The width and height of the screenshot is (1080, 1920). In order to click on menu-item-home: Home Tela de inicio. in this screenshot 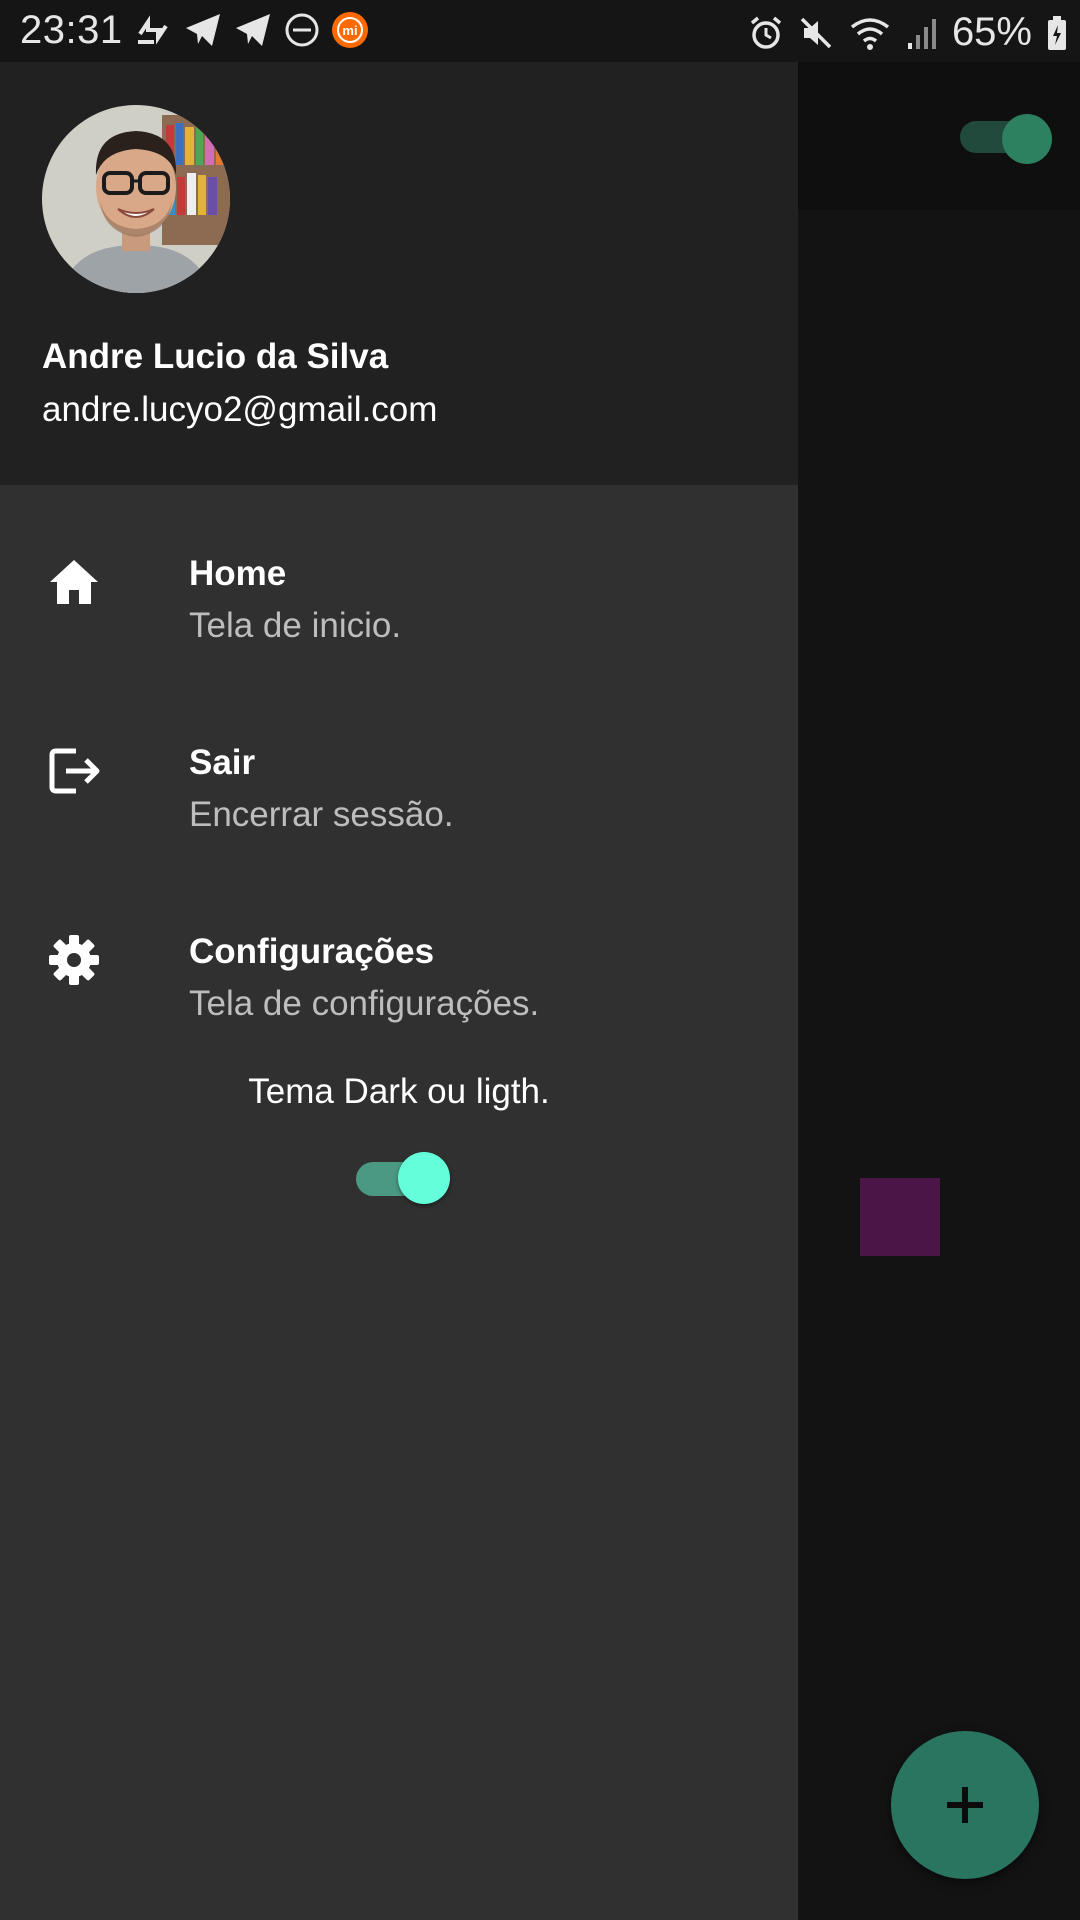, I will do `click(399, 629)`.